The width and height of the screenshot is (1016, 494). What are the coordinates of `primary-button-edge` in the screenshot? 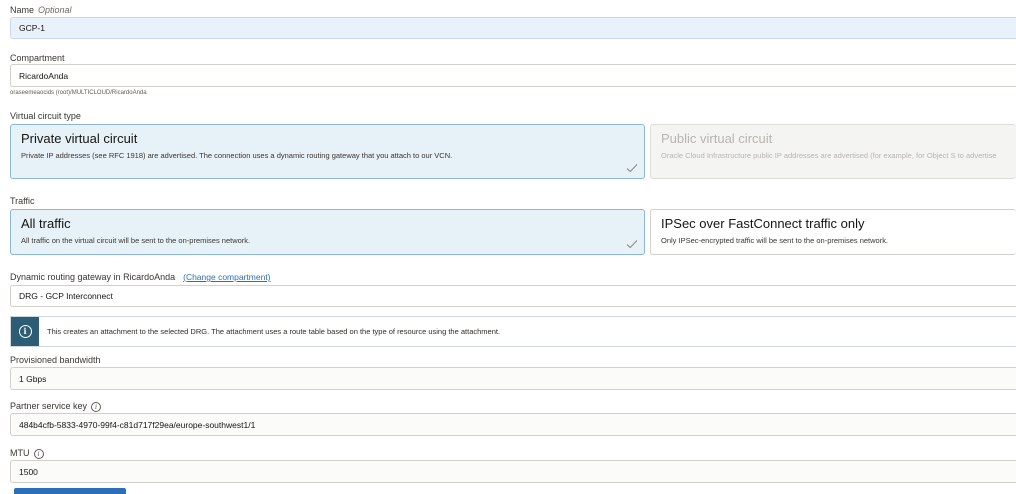 It's located at (70, 491).